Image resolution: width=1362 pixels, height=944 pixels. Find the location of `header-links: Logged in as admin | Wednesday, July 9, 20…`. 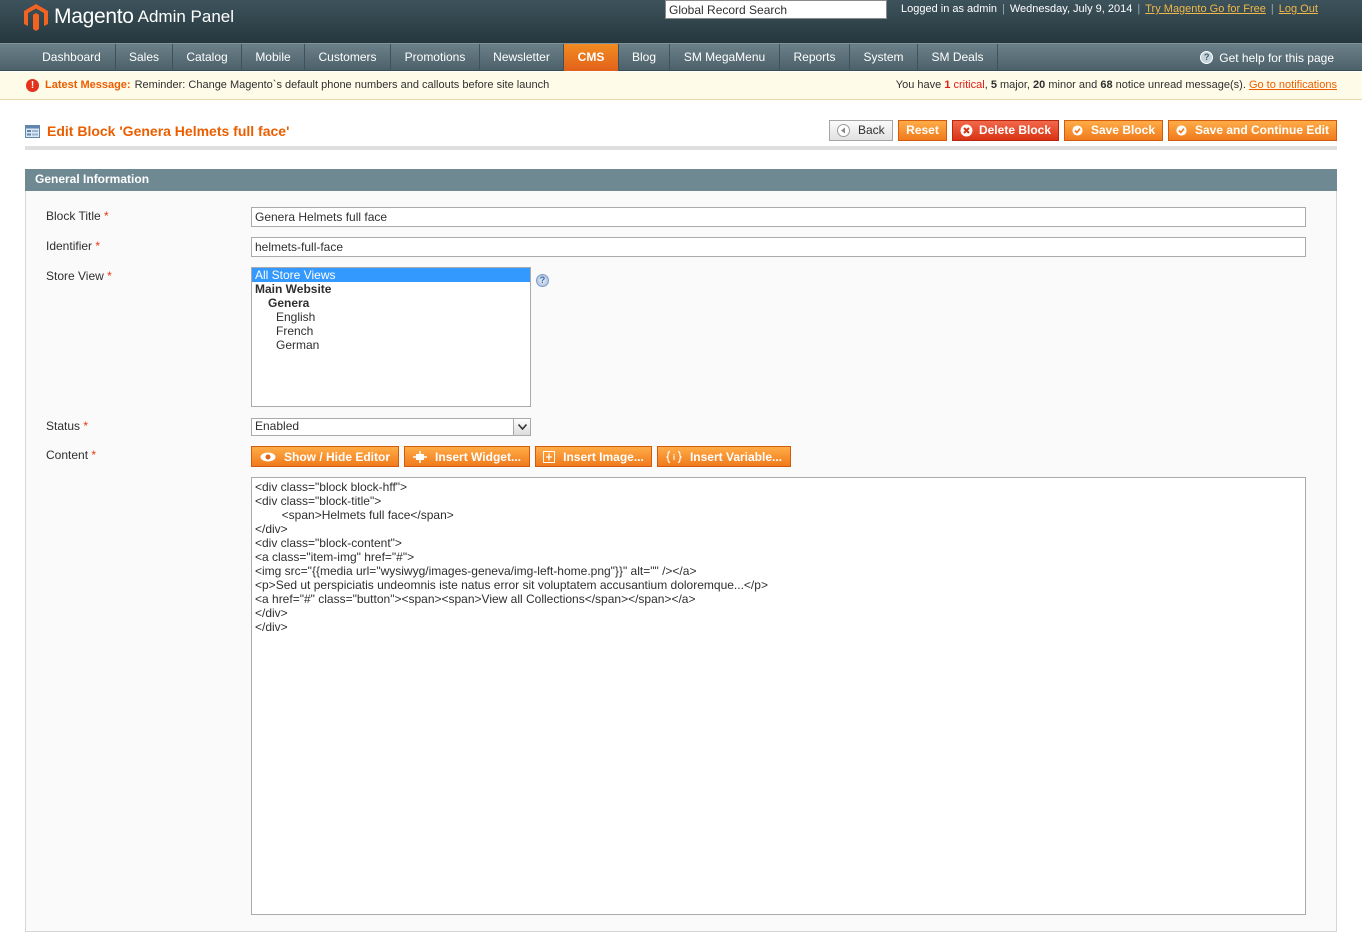

header-links: Logged in as admin | Wednesday, July 9, 20… is located at coordinates (1109, 9).